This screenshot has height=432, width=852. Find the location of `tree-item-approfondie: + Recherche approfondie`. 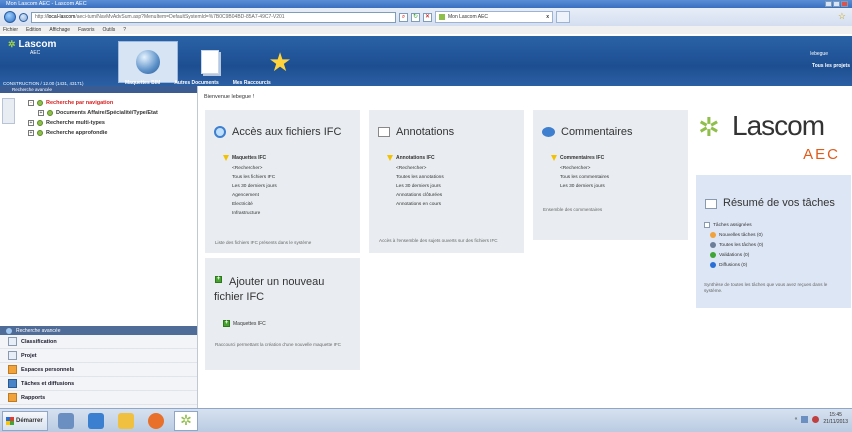

tree-item-approfondie: + Recherche approfondie is located at coordinates (93, 133).